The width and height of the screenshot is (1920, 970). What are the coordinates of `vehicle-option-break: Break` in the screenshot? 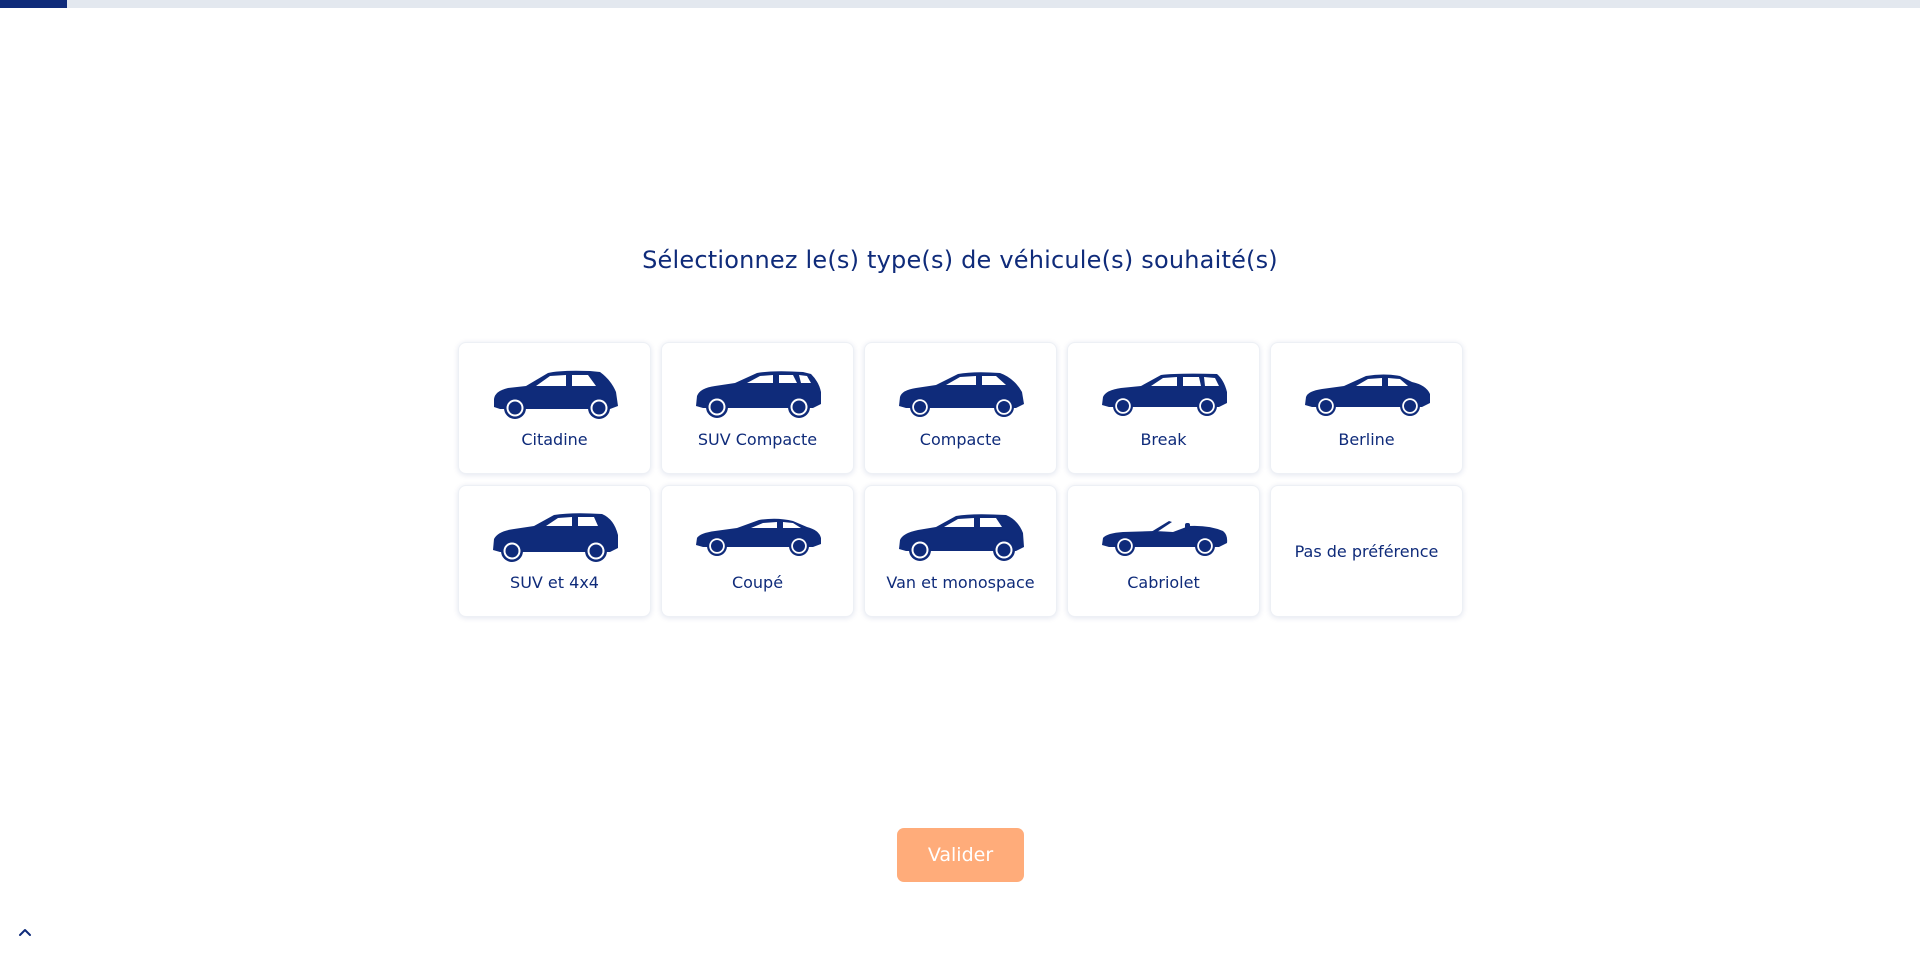 It's located at (1163, 408).